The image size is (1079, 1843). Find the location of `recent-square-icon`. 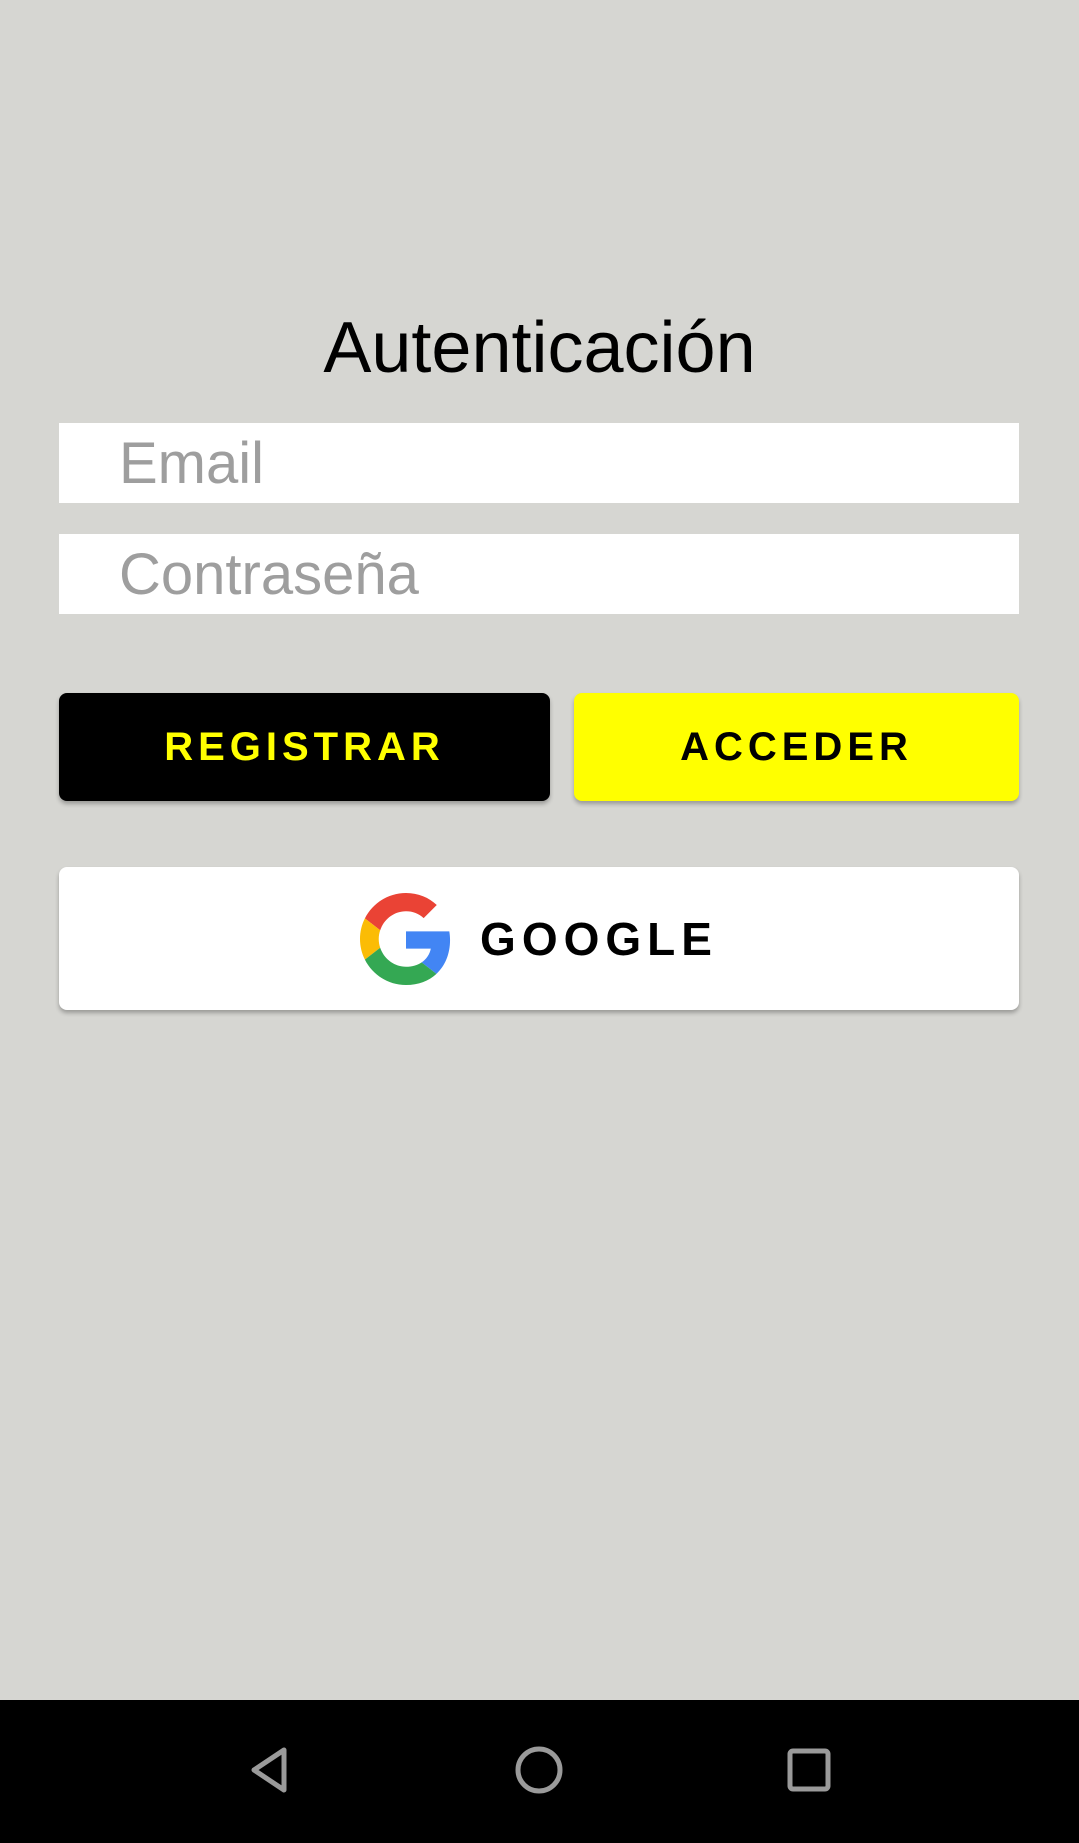

recent-square-icon is located at coordinates (809, 1770).